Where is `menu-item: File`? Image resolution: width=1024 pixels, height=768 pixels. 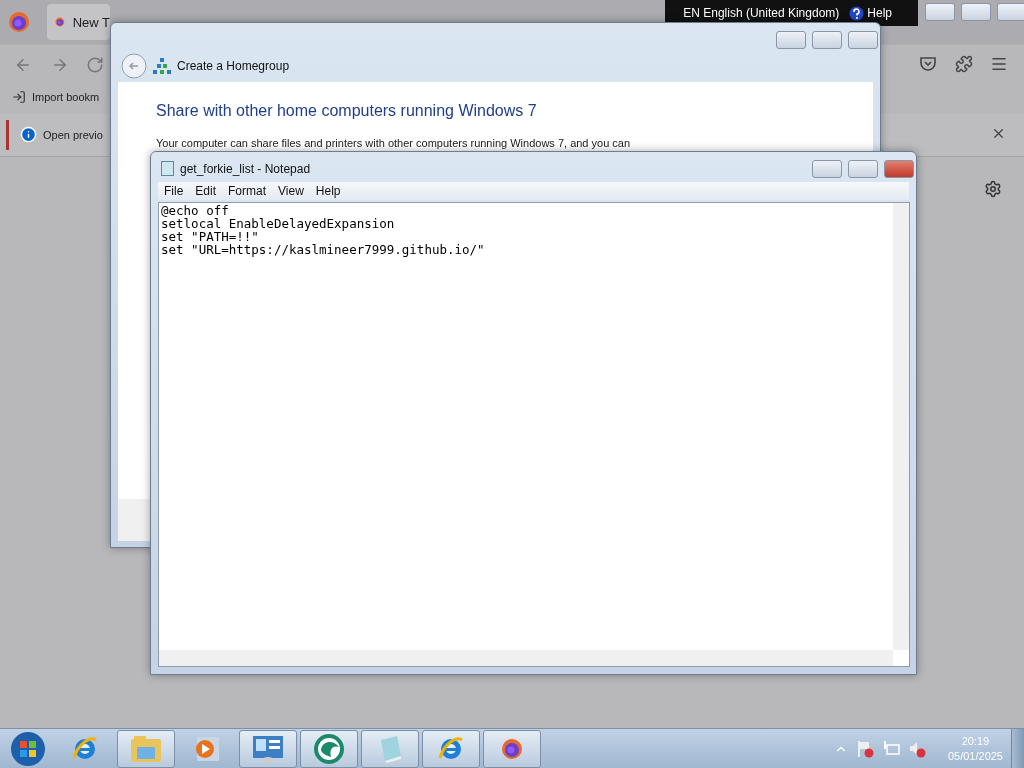
menu-item: File is located at coordinates (174, 191).